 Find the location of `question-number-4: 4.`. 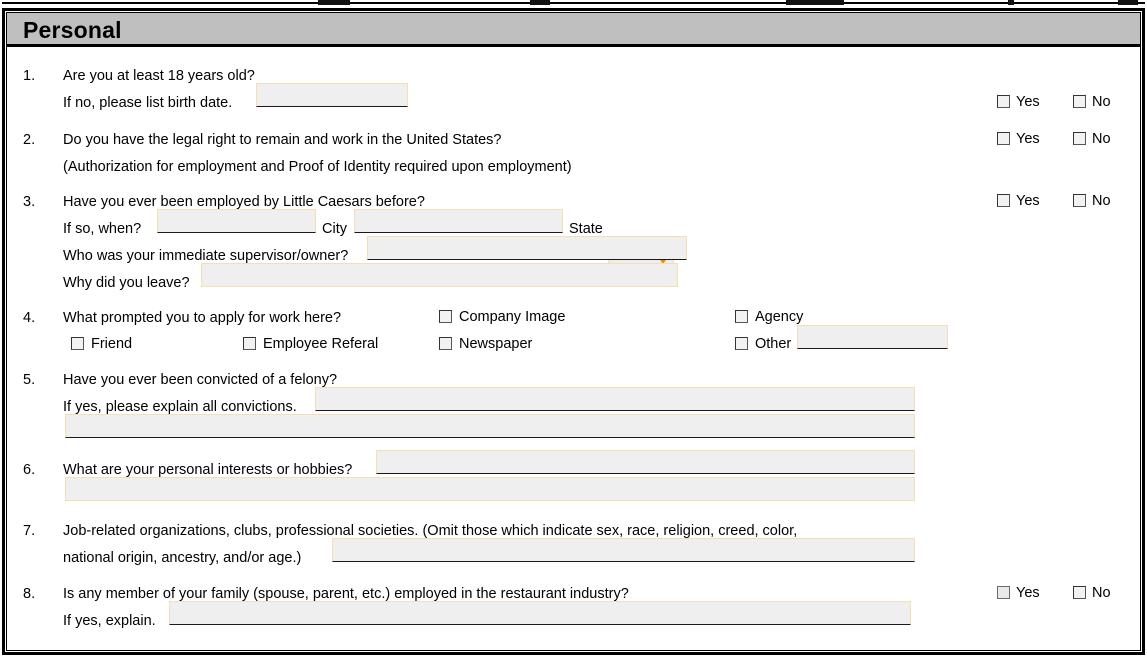

question-number-4: 4. is located at coordinates (29, 318).